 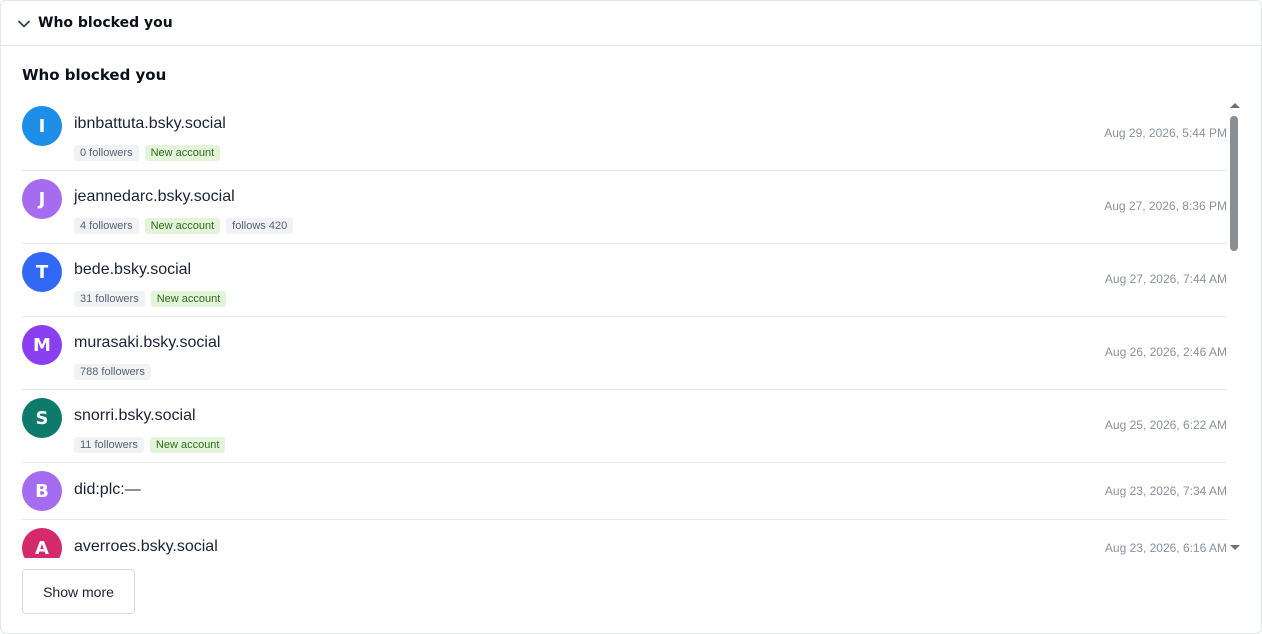 I want to click on avatar: J, so click(x=42, y=199).